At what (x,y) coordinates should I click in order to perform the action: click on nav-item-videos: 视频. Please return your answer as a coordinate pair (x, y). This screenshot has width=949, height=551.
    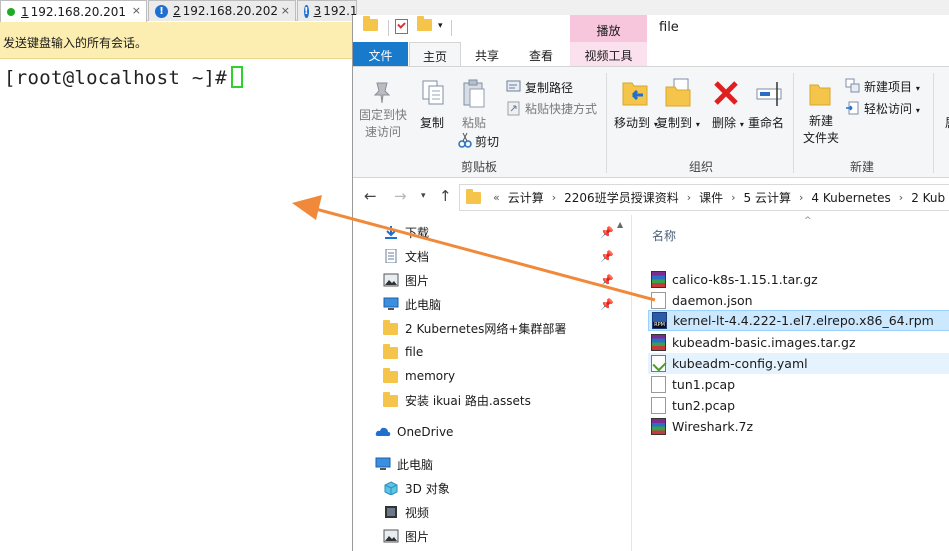
    Looking at the image, I should click on (406, 512).